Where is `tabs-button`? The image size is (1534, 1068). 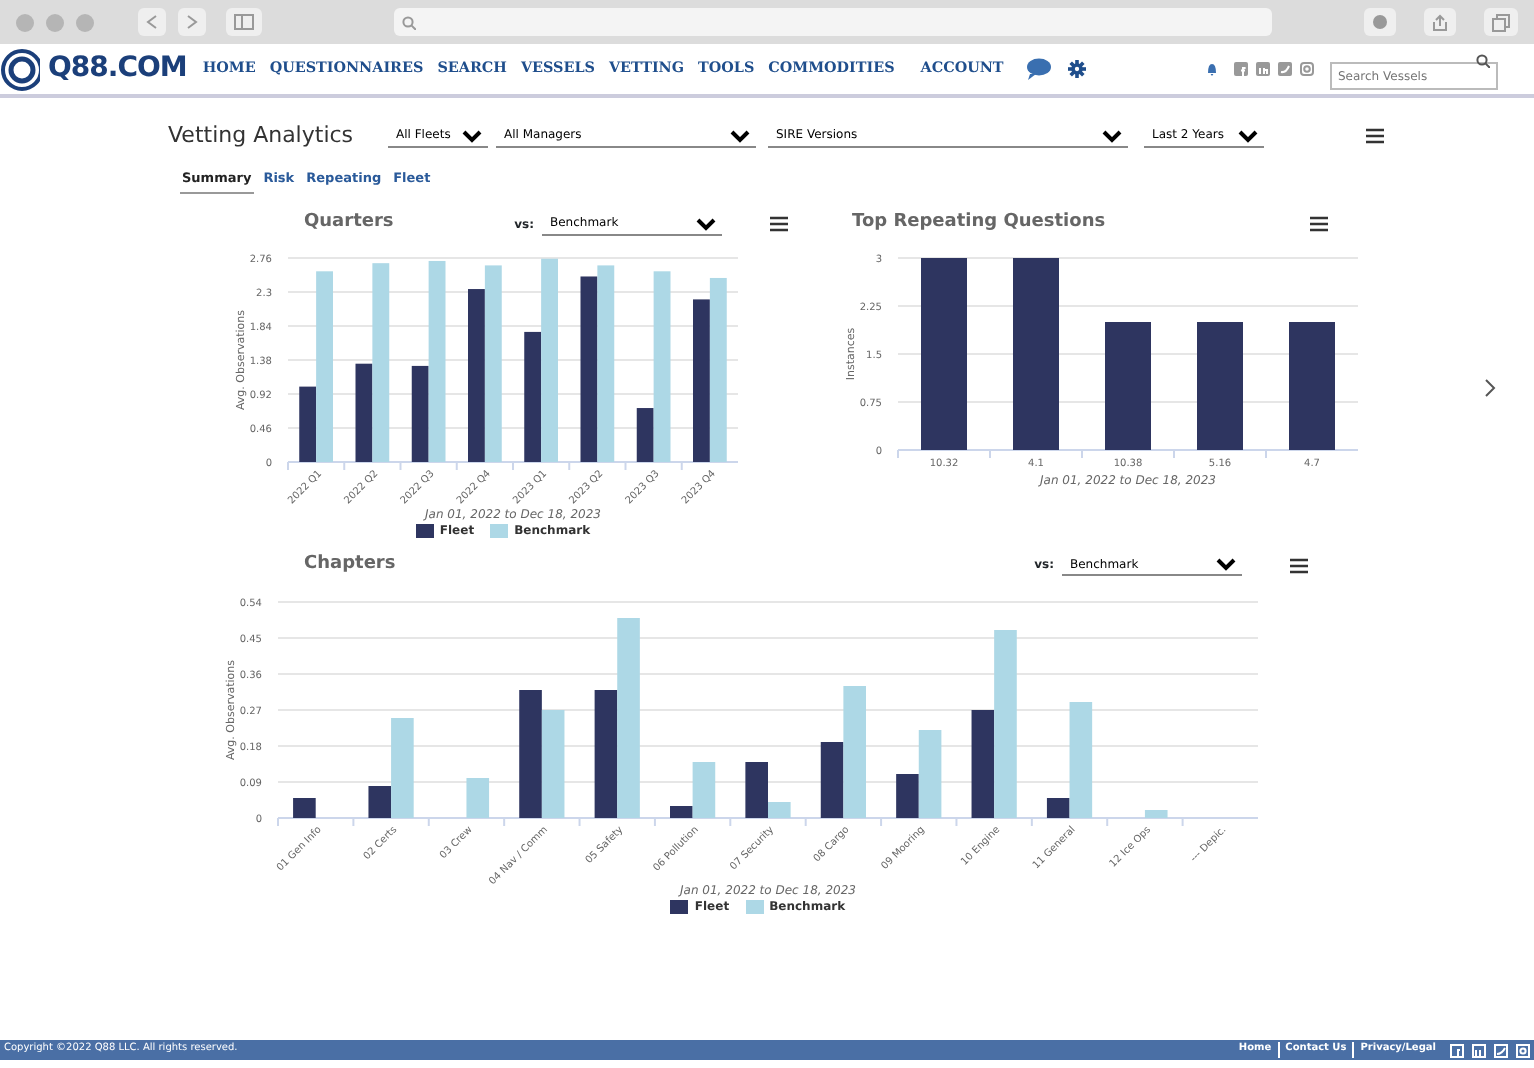
tabs-button is located at coordinates (1501, 22).